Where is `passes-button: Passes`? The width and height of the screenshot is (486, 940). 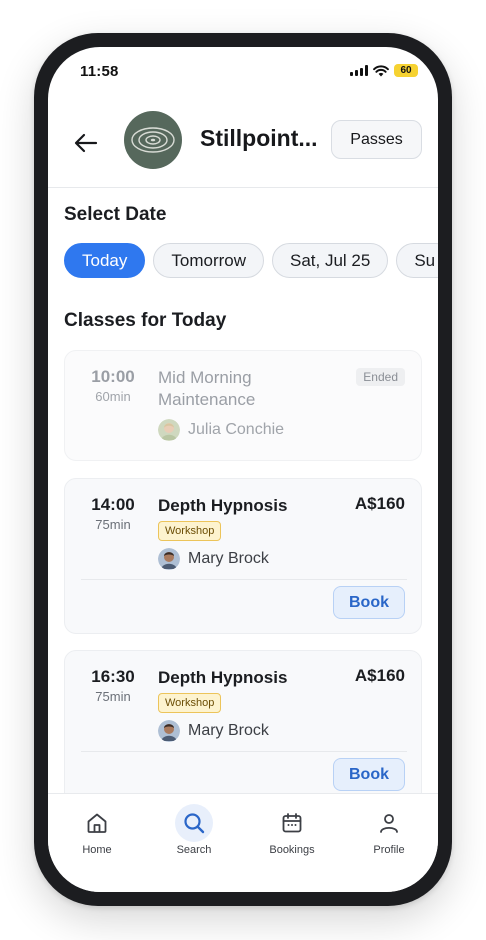 passes-button: Passes is located at coordinates (376, 139).